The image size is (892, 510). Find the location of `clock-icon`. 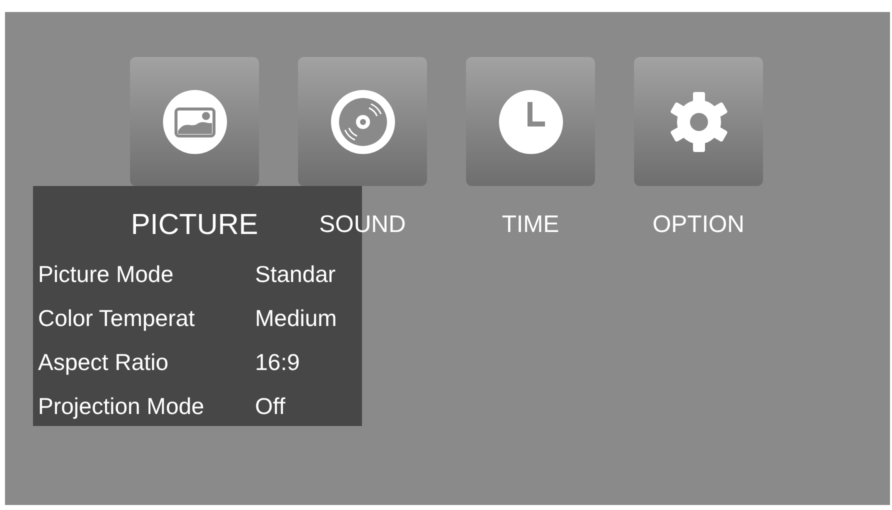

clock-icon is located at coordinates (530, 122).